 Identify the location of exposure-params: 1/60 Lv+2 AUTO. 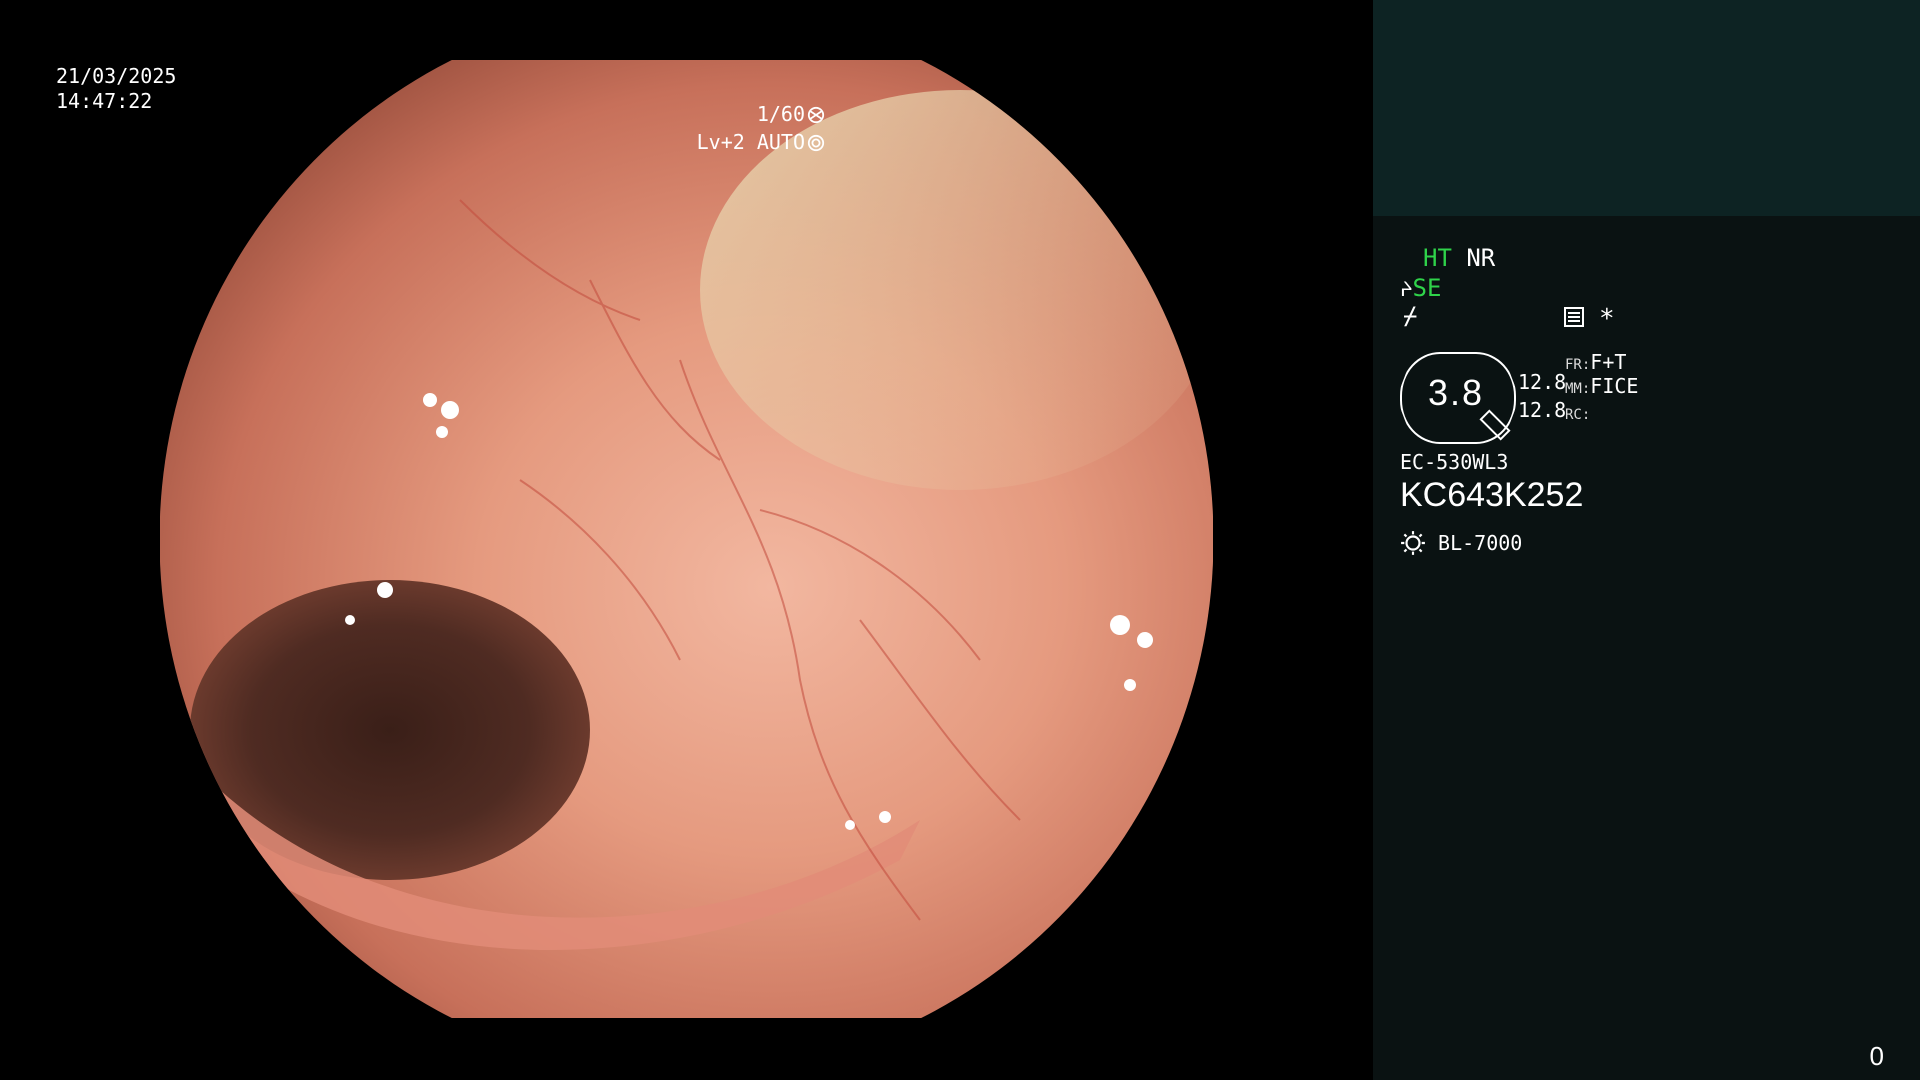
(761, 128).